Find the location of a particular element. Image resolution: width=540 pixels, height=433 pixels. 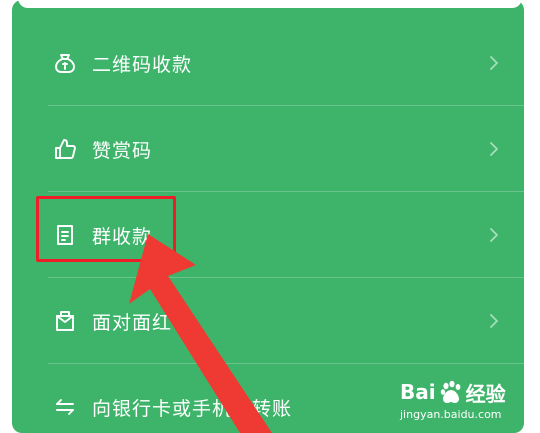

baidu-jingyan-watermark: Bai 经验 jingyan.baidu.com is located at coordinates (456, 400).